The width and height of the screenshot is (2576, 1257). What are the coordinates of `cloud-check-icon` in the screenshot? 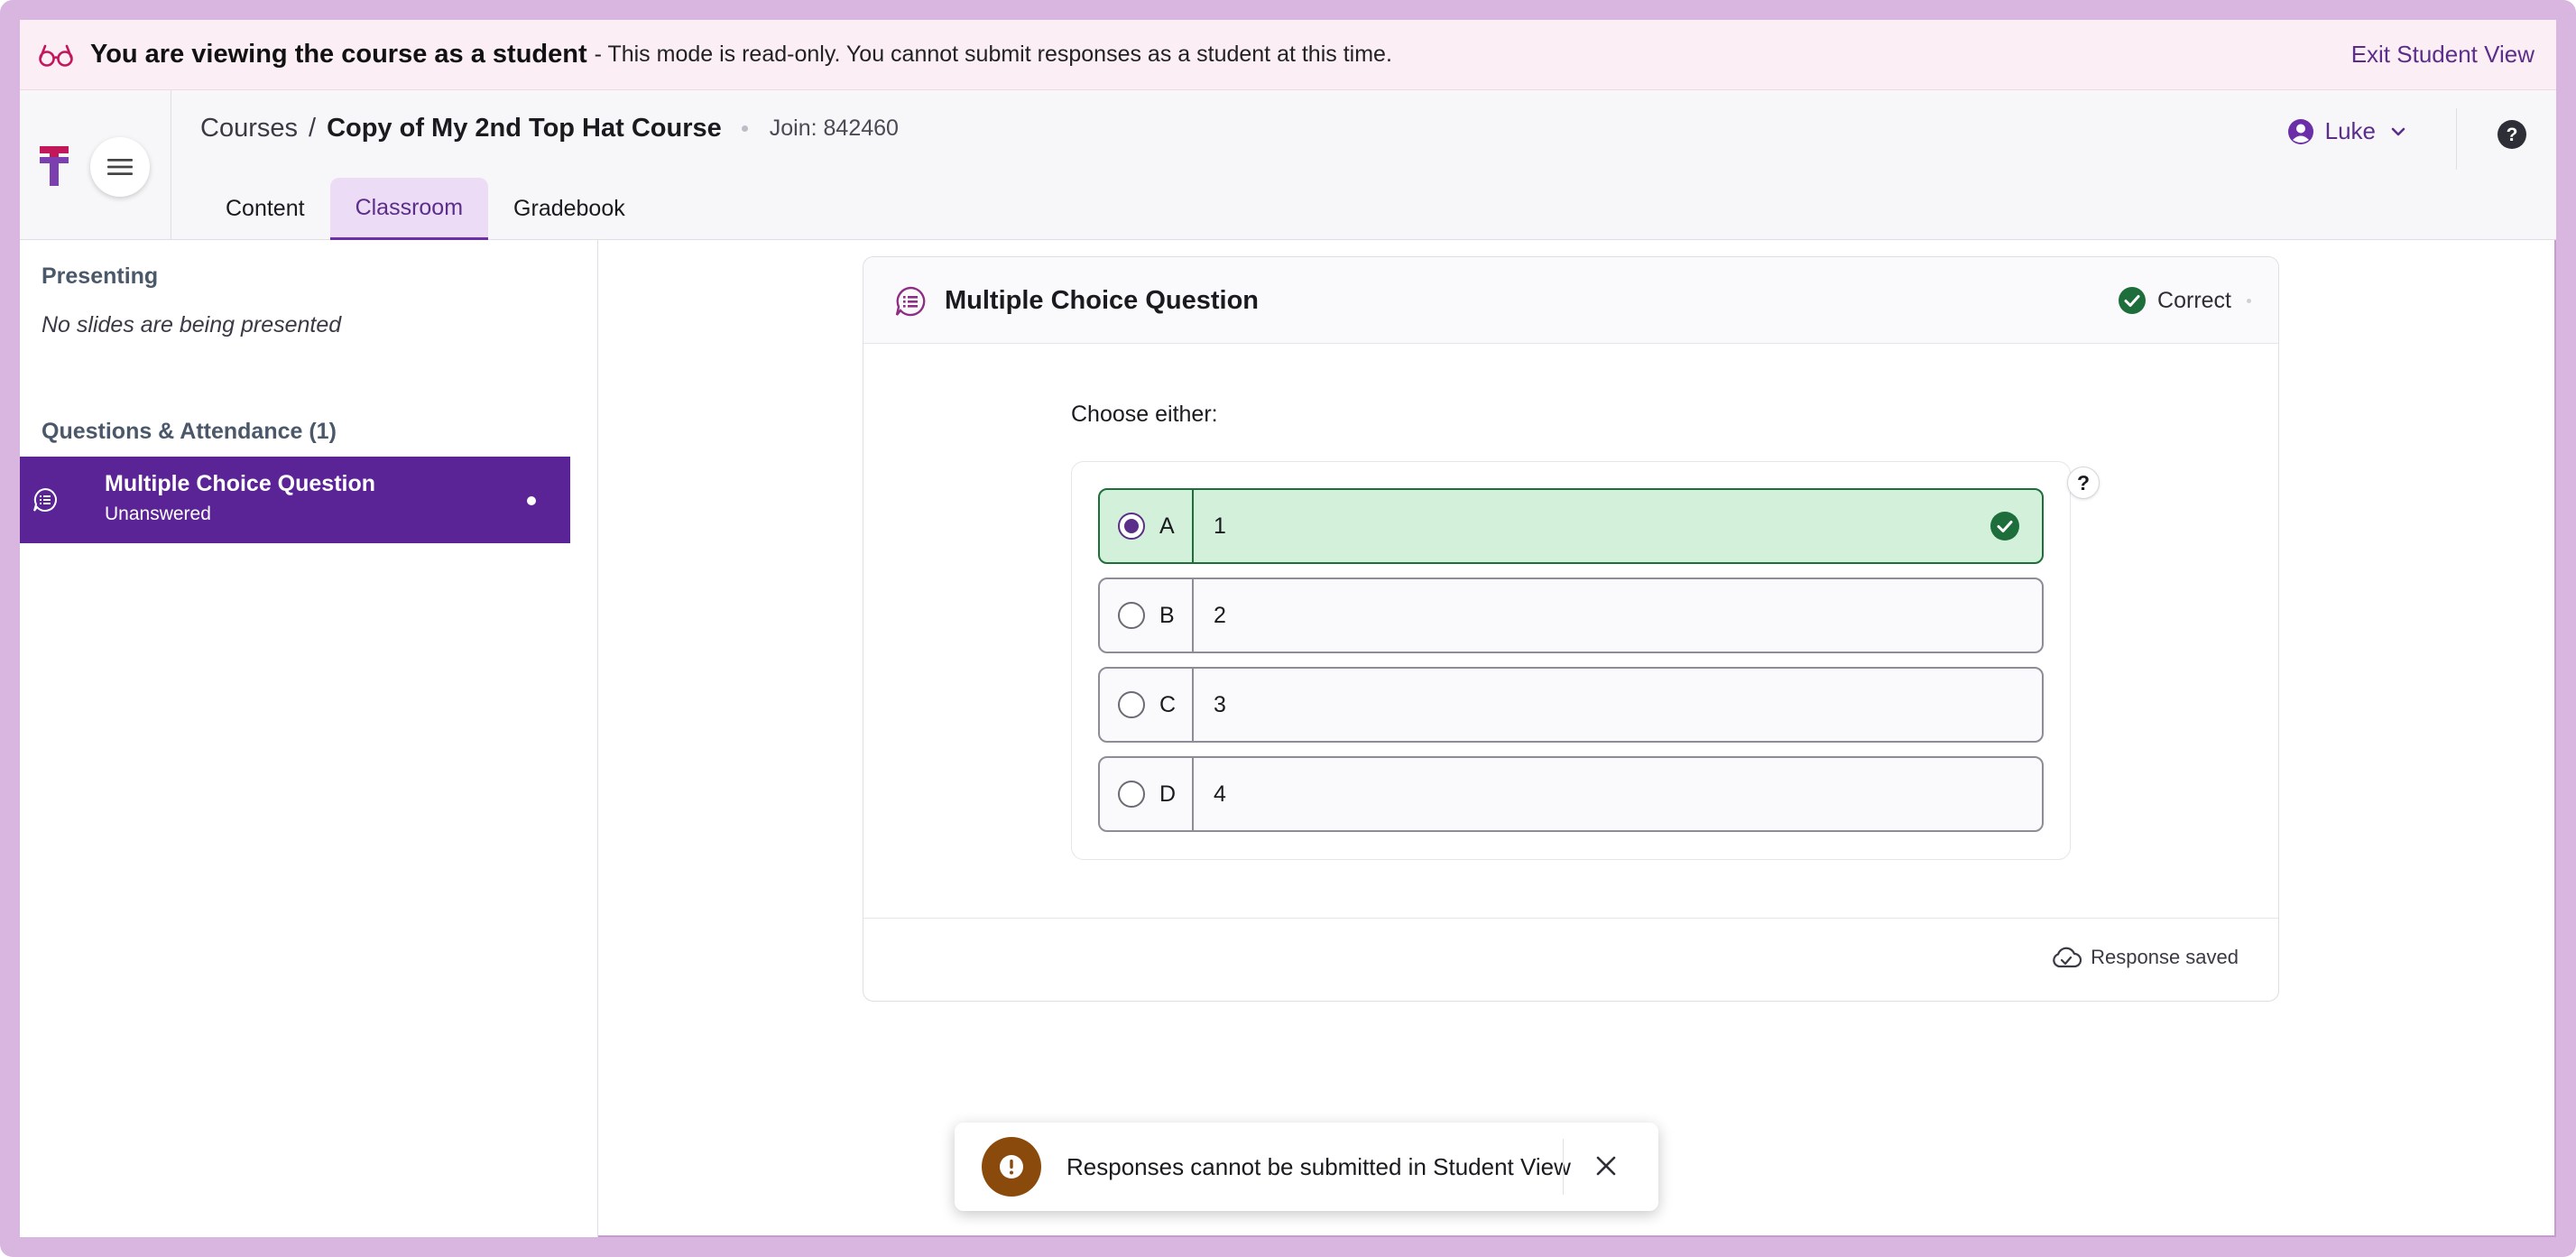 It's located at (2067, 957).